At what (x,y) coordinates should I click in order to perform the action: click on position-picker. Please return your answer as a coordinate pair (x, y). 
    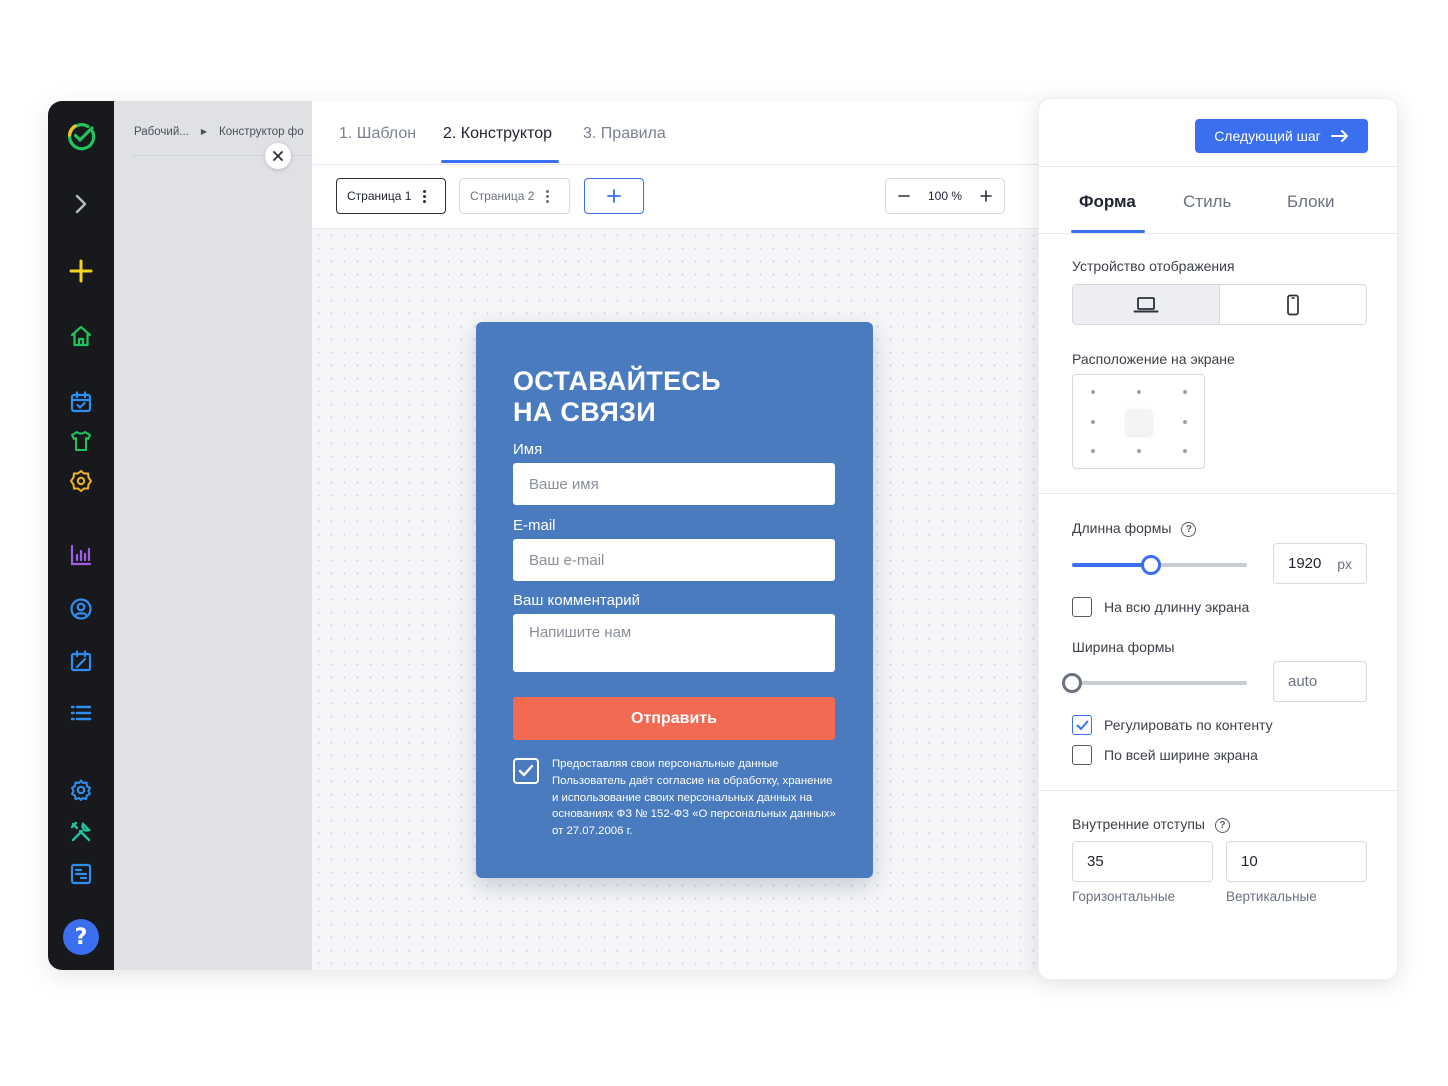
    Looking at the image, I should click on (1138, 421).